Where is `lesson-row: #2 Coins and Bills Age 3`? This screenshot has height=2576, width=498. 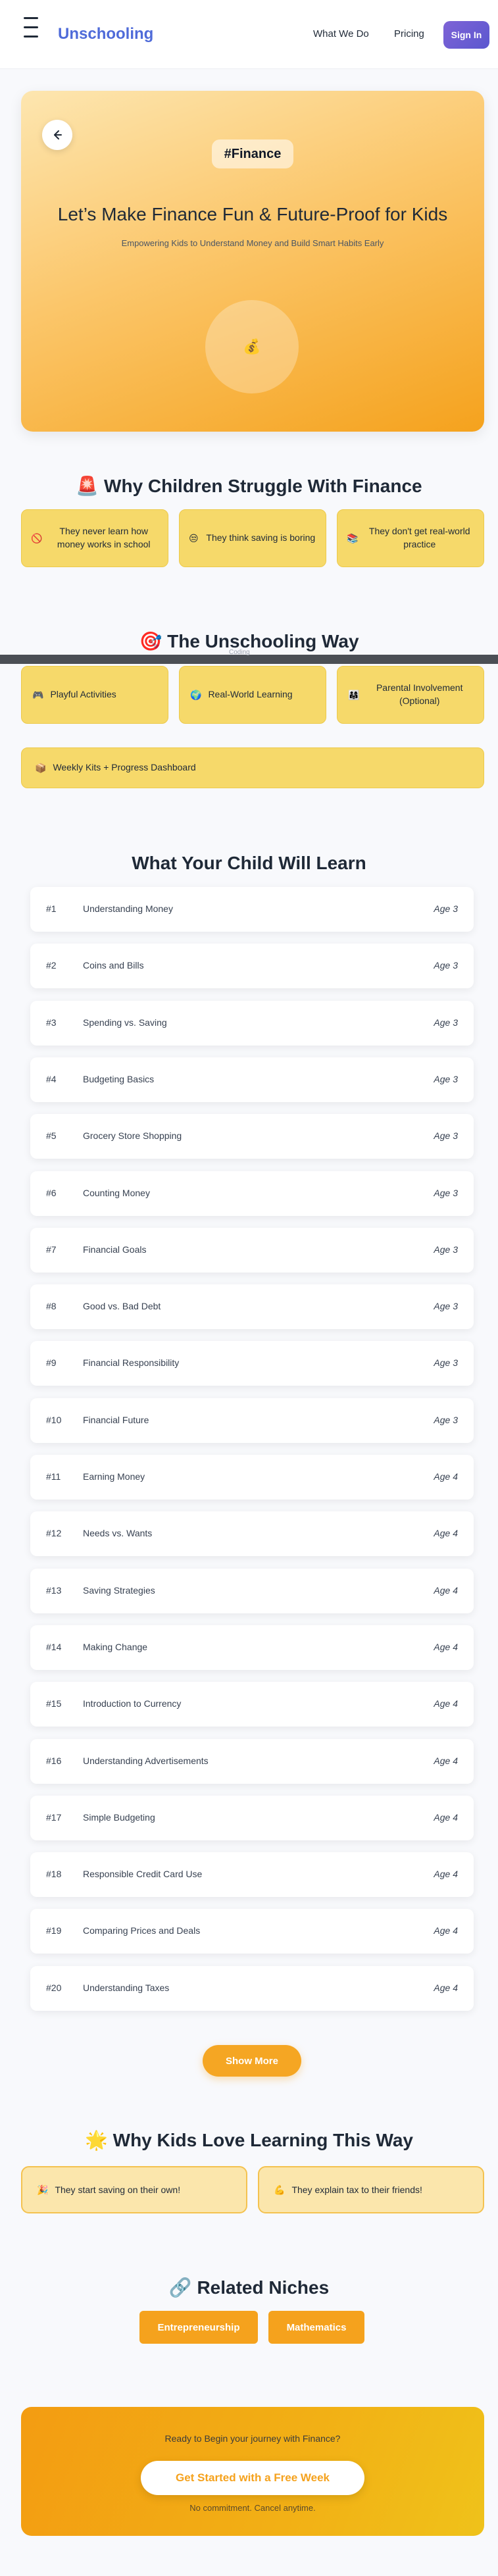
lesson-row: #2 Coins and Bills Age 3 is located at coordinates (252, 966).